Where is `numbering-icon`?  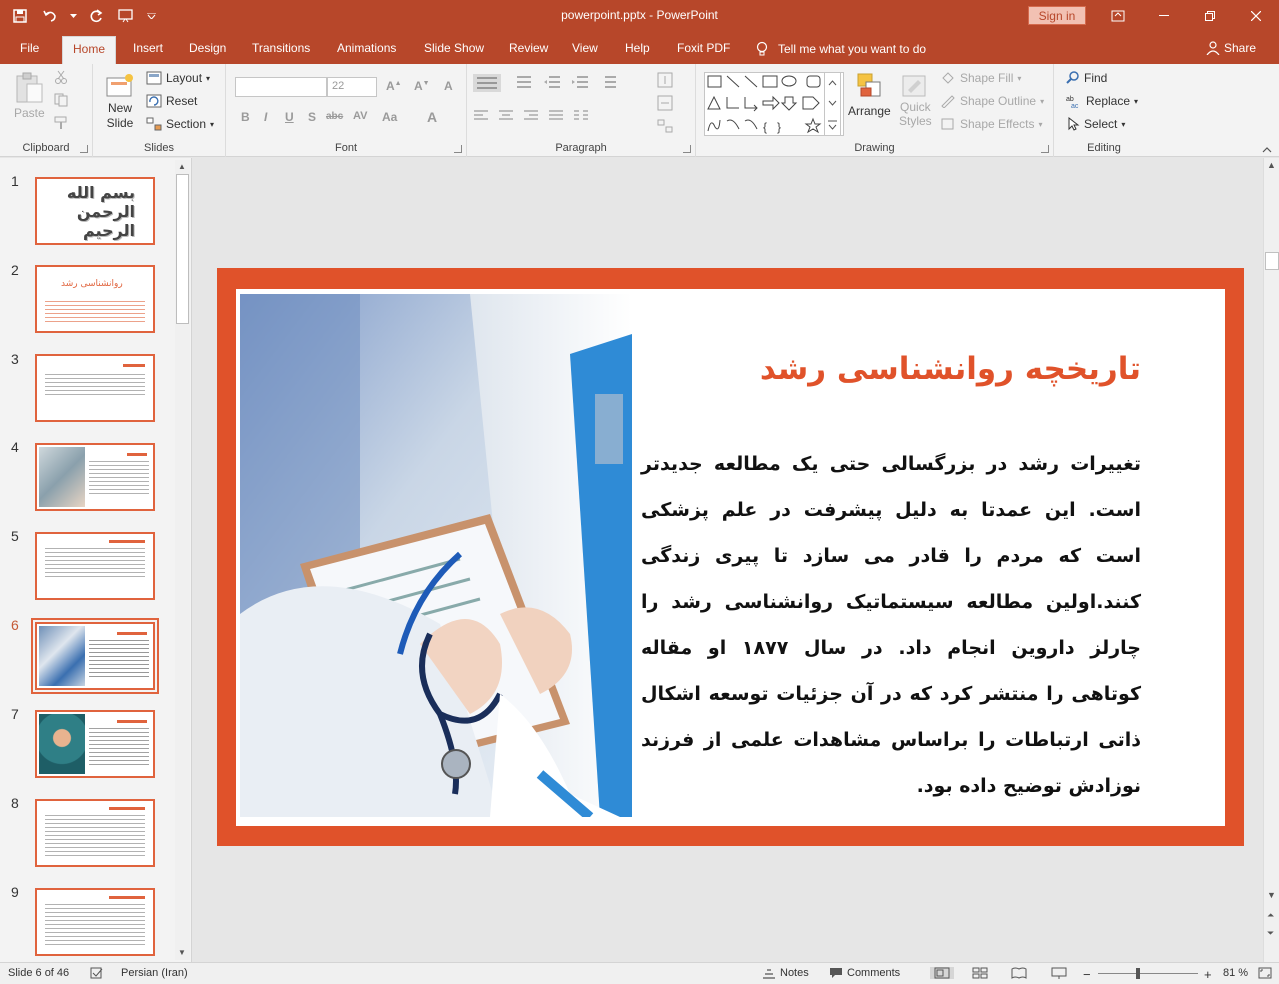 numbering-icon is located at coordinates (522, 82).